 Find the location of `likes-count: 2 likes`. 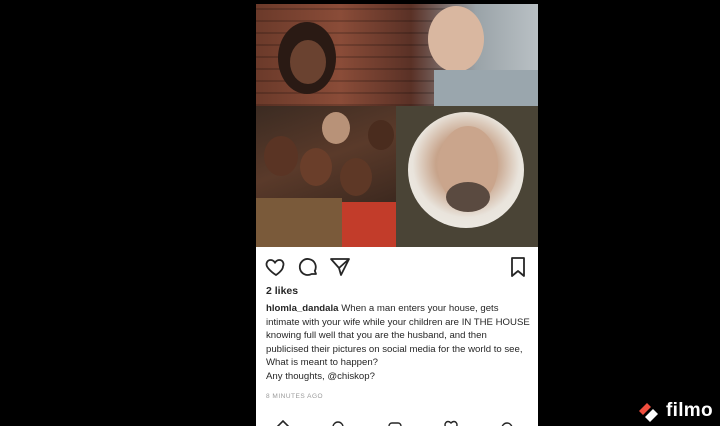

likes-count: 2 likes is located at coordinates (282, 291).